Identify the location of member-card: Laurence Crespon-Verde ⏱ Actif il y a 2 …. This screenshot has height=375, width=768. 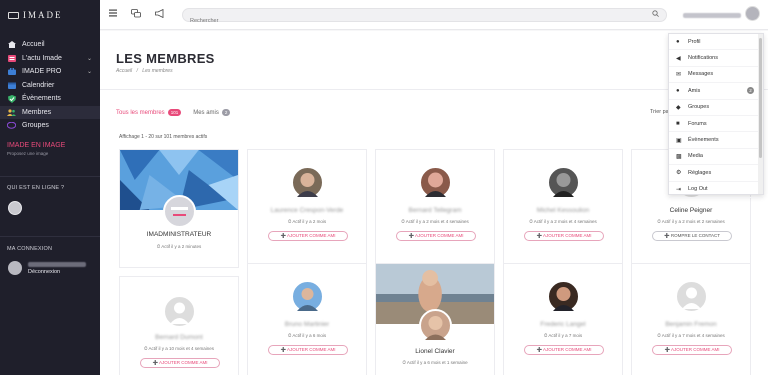
(307, 208).